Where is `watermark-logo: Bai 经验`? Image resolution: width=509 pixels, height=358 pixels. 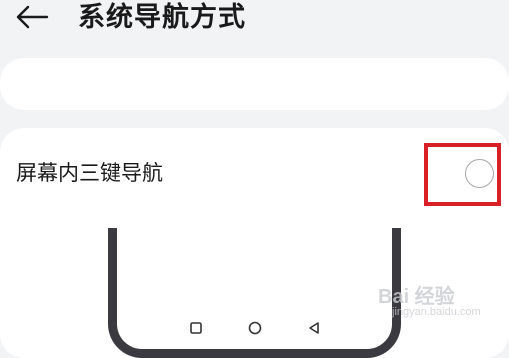 watermark-logo: Bai 经验 is located at coordinates (416, 297).